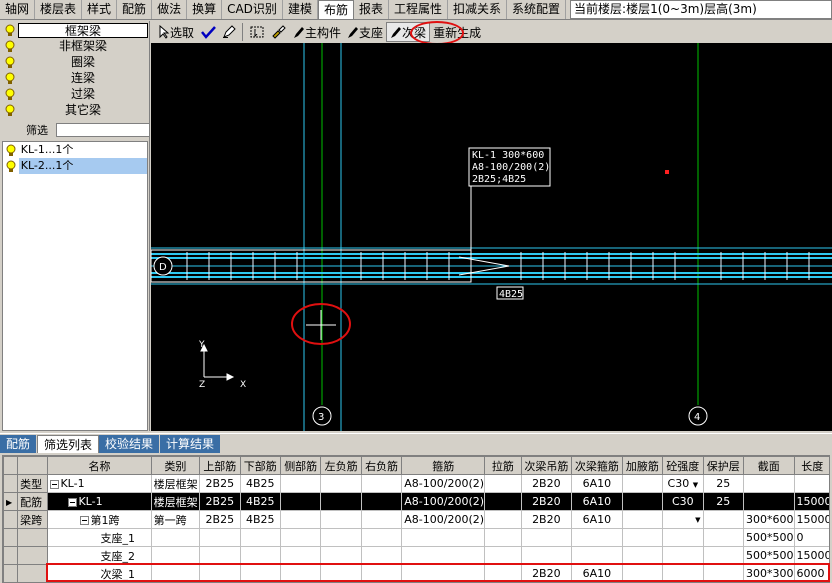 The width and height of the screenshot is (832, 583). What do you see at coordinates (99, 483) in the screenshot?
I see `cell-name: KL-1` at bounding box center [99, 483].